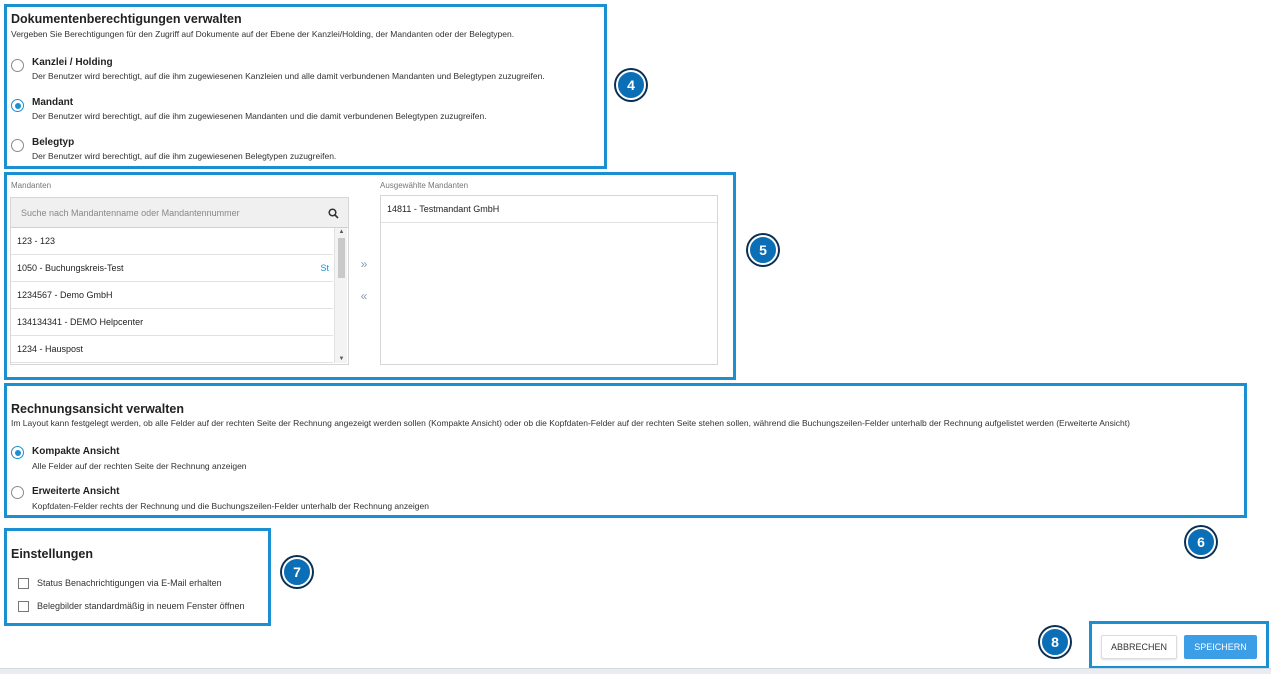 This screenshot has height=674, width=1271. What do you see at coordinates (72, 62) in the screenshot?
I see `radio-kanzlei-holding-label: Kanzlei / Holding` at bounding box center [72, 62].